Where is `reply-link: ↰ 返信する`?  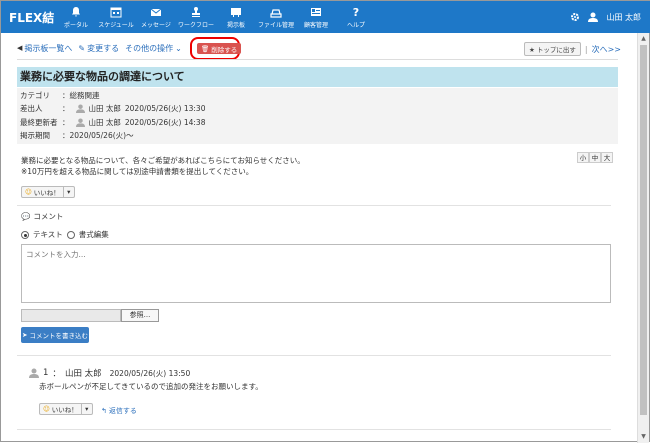 reply-link: ↰ 返信する is located at coordinates (119, 411).